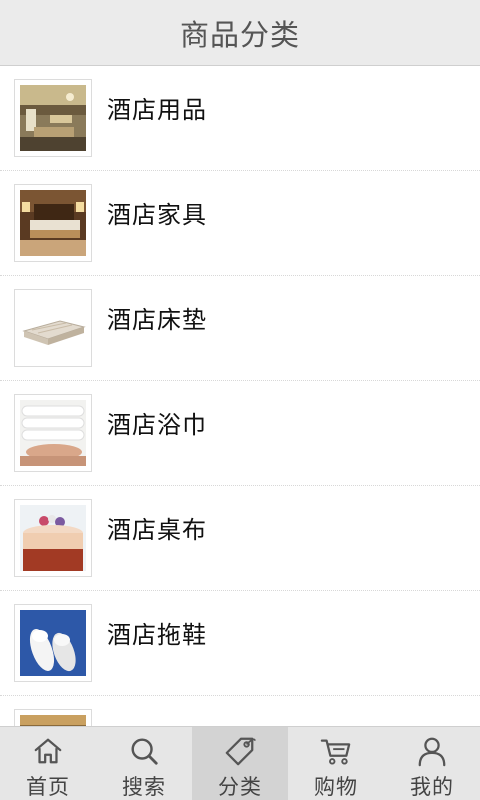  What do you see at coordinates (157, 215) in the screenshot?
I see `category-label: 酒店家具` at bounding box center [157, 215].